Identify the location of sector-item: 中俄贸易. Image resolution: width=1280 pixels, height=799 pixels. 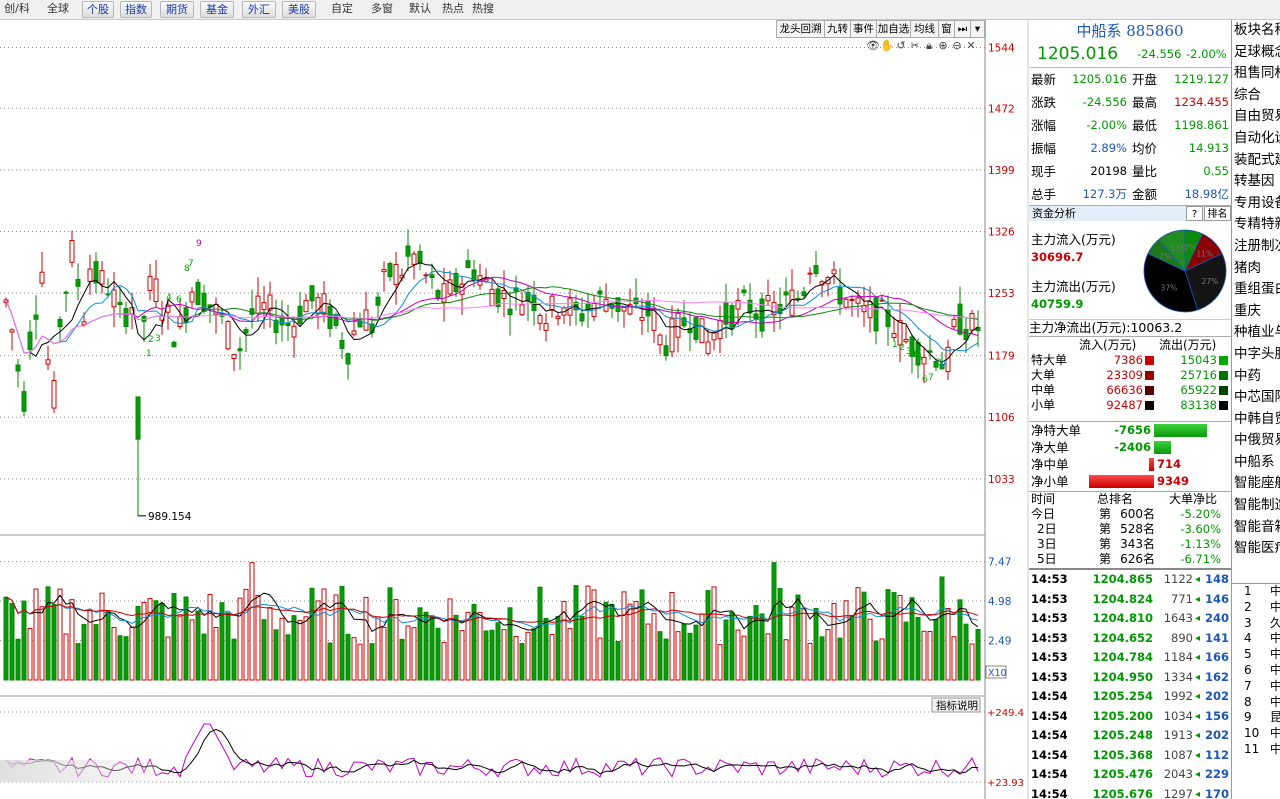
(1256, 441).